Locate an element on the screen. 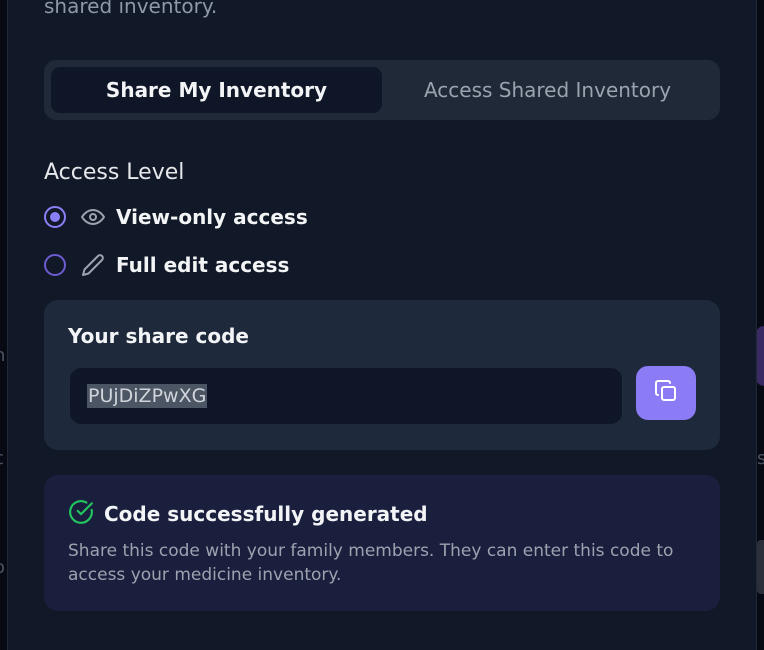  tab-access-shared-inventory: Access Shared Inventory is located at coordinates (547, 90).